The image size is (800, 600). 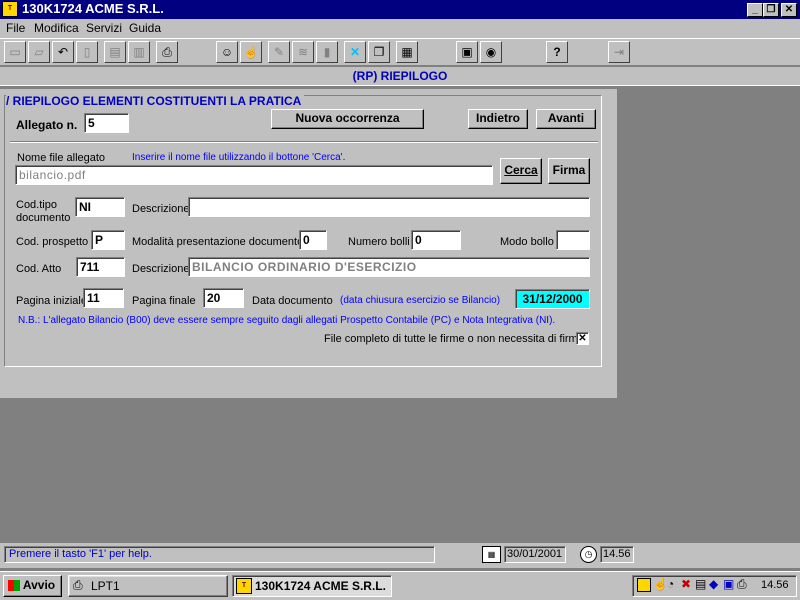 I want to click on task-lpt1-label: LPT1, so click(x=105, y=586).